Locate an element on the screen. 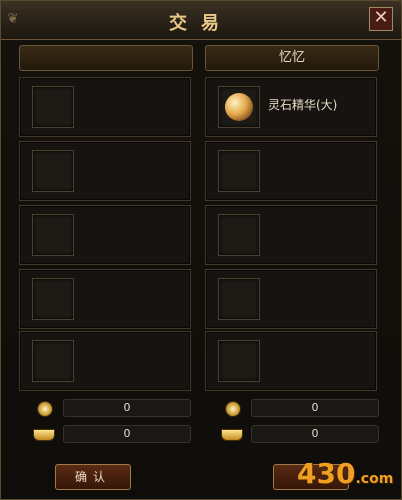  left-coin-row: 0 is located at coordinates (117, 408).